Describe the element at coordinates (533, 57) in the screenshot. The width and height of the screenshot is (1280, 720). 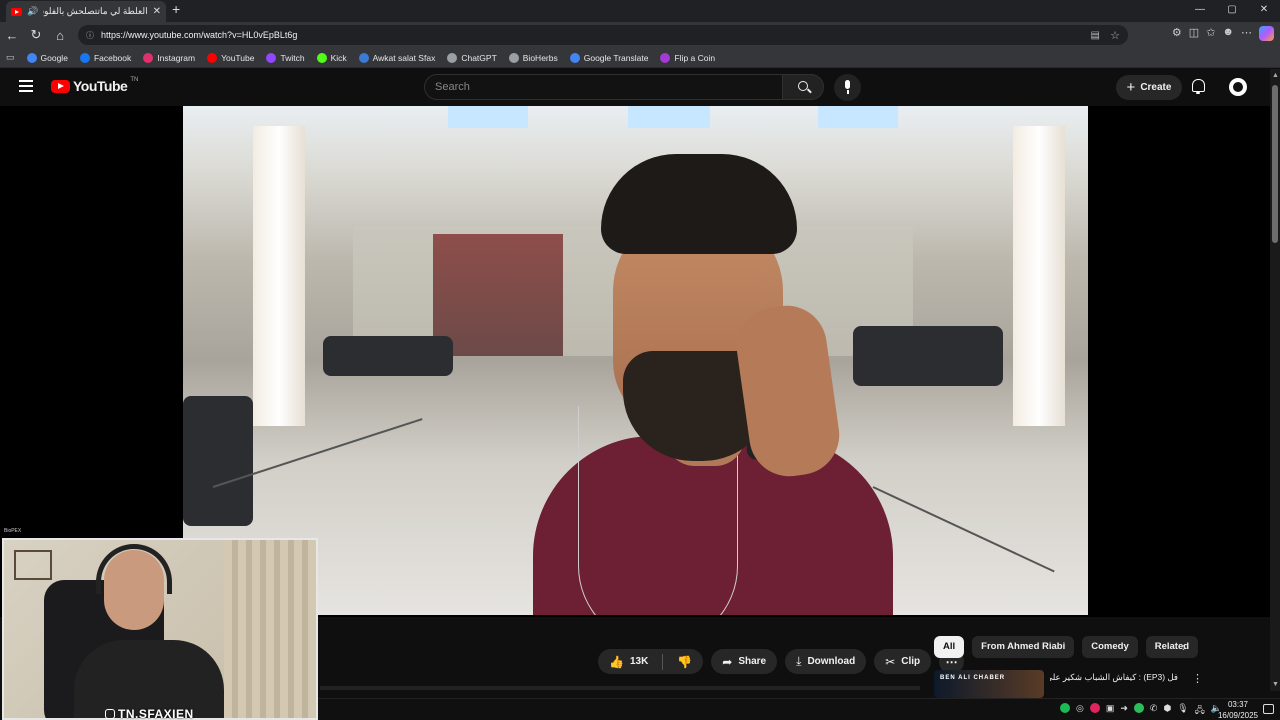
I see `bookmark-bioherbs: BioHerbs` at that location.